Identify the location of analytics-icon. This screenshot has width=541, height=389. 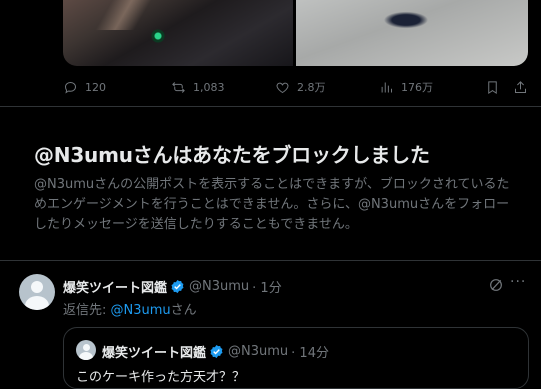
(386, 87).